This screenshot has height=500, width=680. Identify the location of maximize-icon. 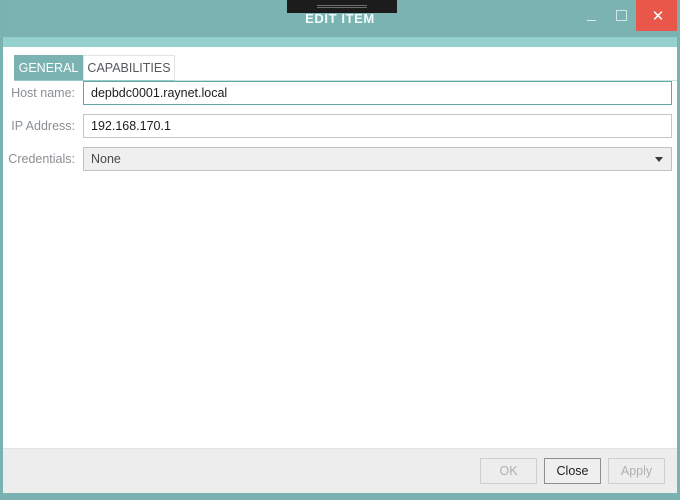
(621, 15).